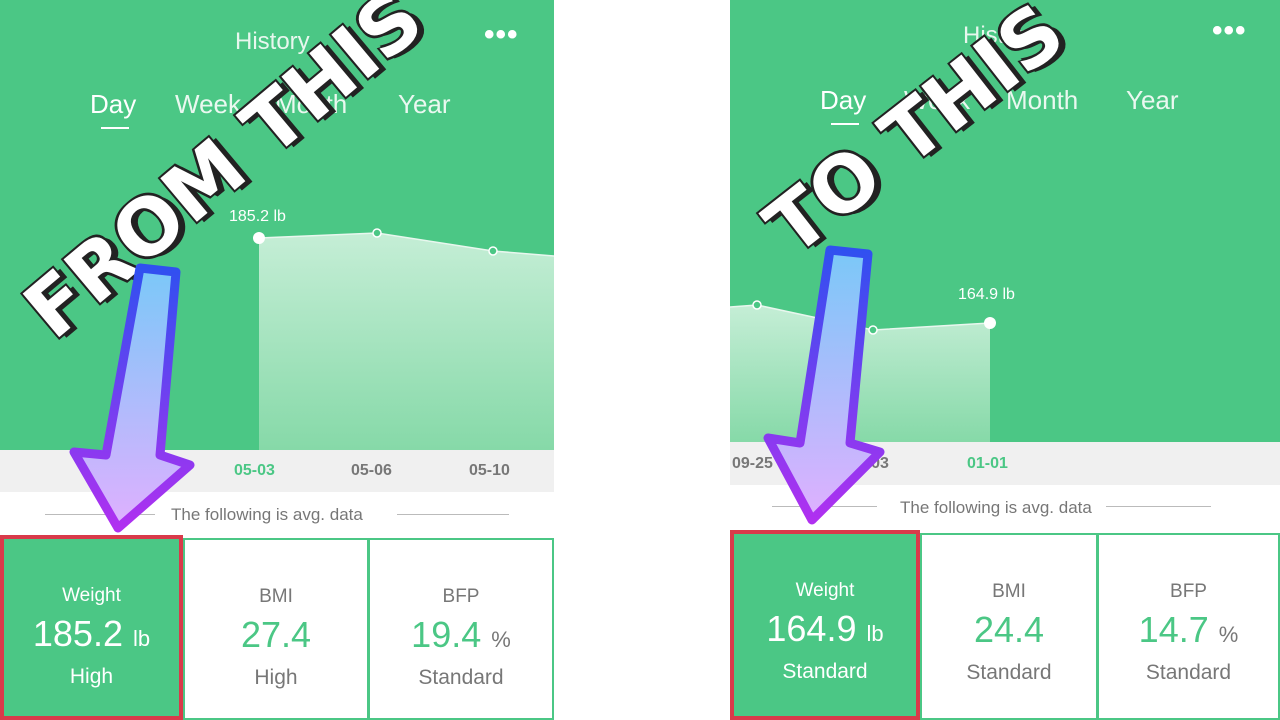 The height and width of the screenshot is (720, 1280). I want to click on weight-card: Weight 185.2 lb High, so click(91, 627).